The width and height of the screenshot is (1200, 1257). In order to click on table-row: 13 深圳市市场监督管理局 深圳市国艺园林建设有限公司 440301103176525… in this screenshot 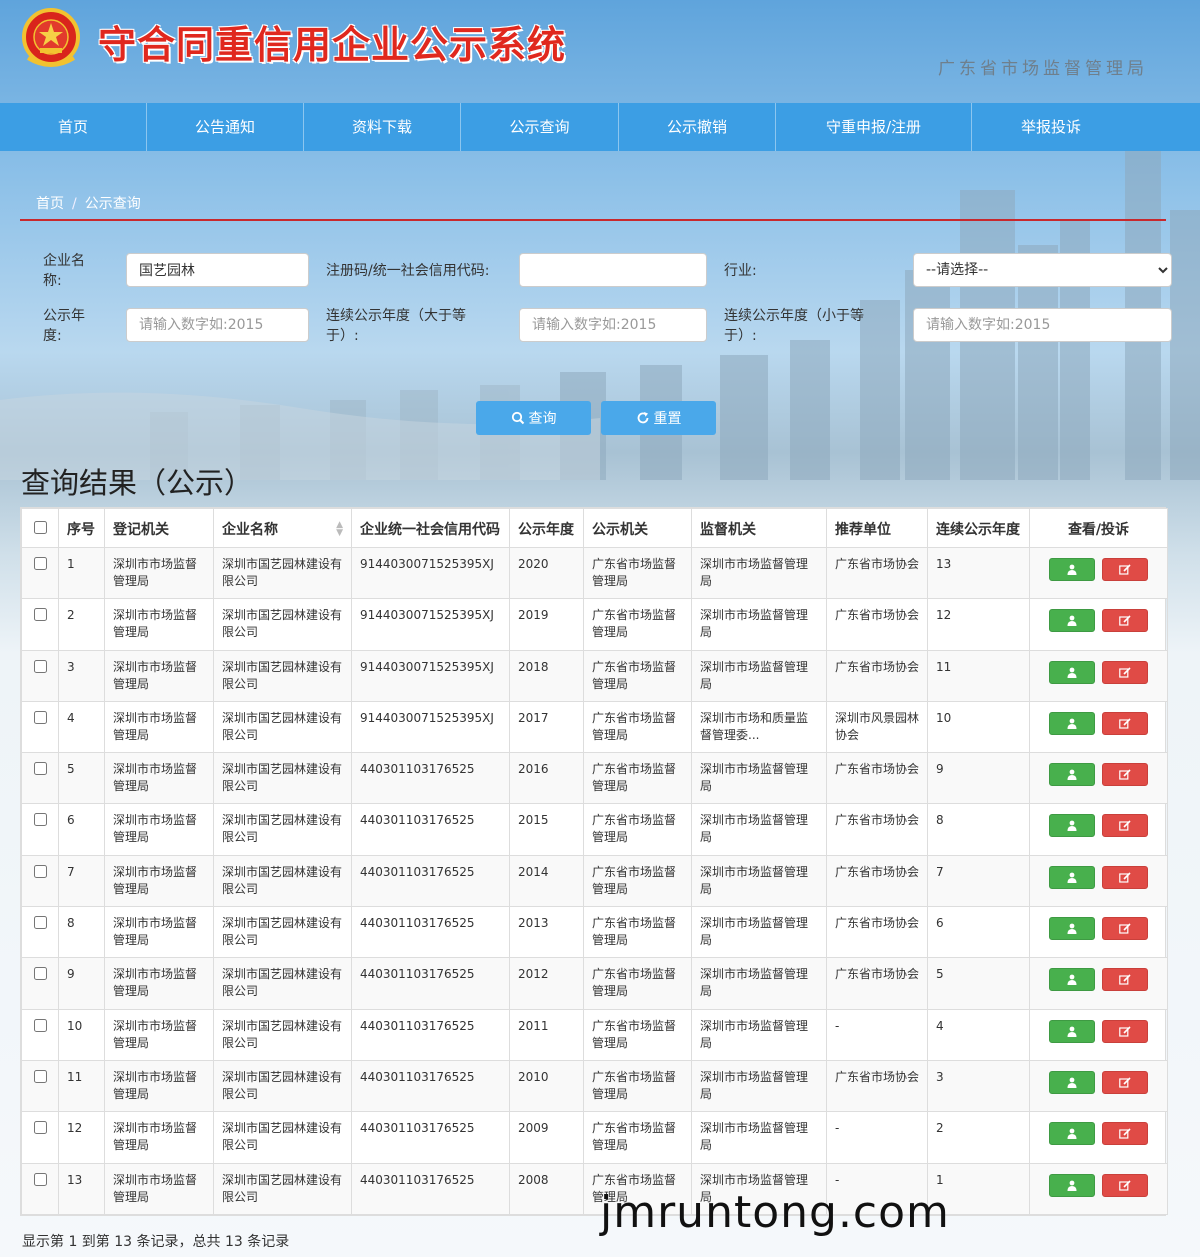, I will do `click(594, 1188)`.